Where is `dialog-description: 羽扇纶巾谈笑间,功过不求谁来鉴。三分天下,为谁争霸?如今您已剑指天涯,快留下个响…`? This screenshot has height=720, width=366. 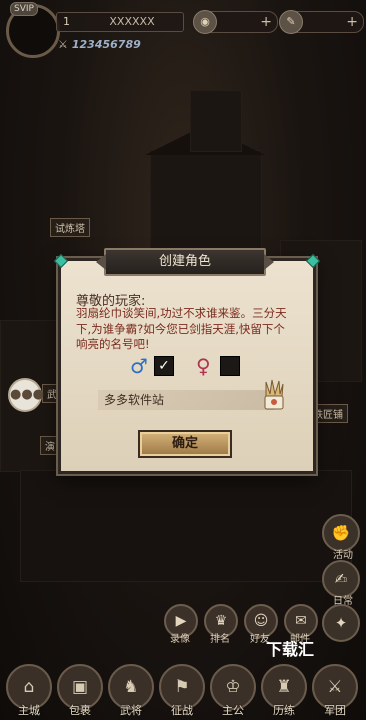 dialog-description: 羽扇纶巾谈笑间,功过不求谁来鉴。三分天下,为谁争霸?如今您已剑指天涯,快留下个响… is located at coordinates (181, 328).